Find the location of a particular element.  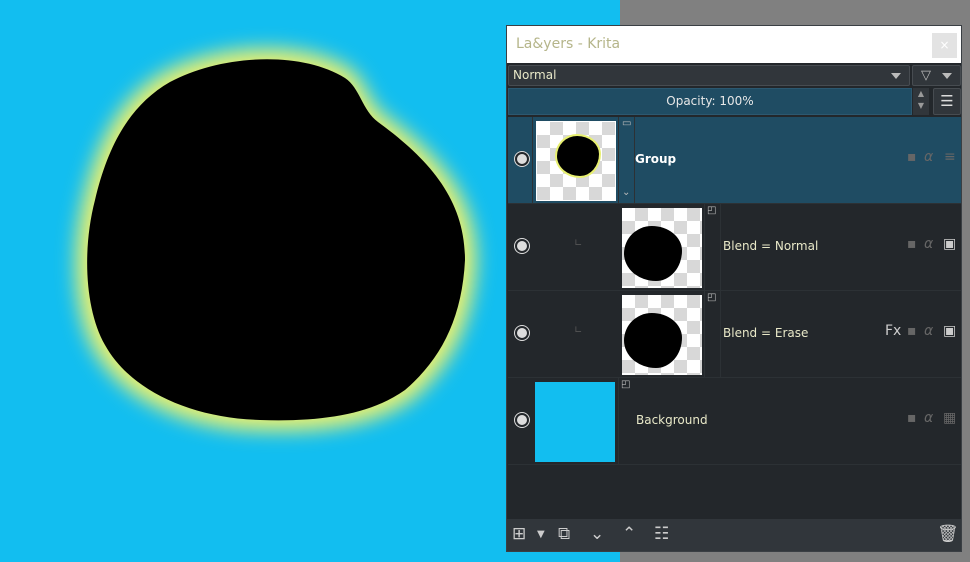

window-title: La&yers - Krita is located at coordinates (568, 44).